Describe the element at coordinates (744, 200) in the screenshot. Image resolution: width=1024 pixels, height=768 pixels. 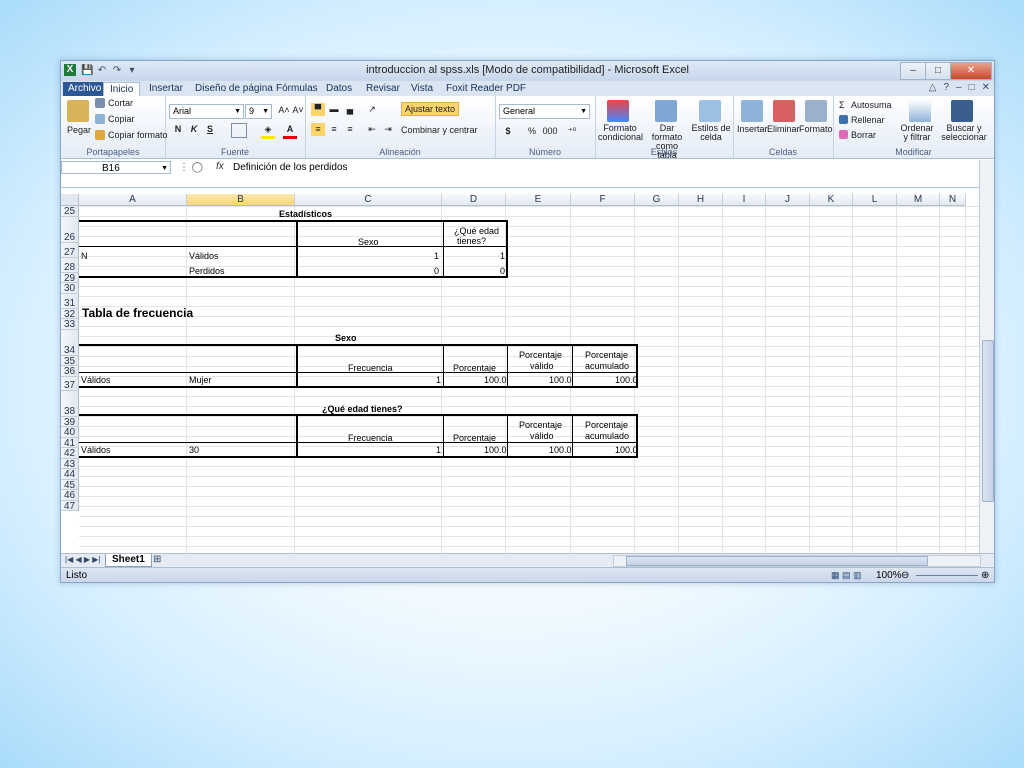
I see `column-header-i: I` at that location.